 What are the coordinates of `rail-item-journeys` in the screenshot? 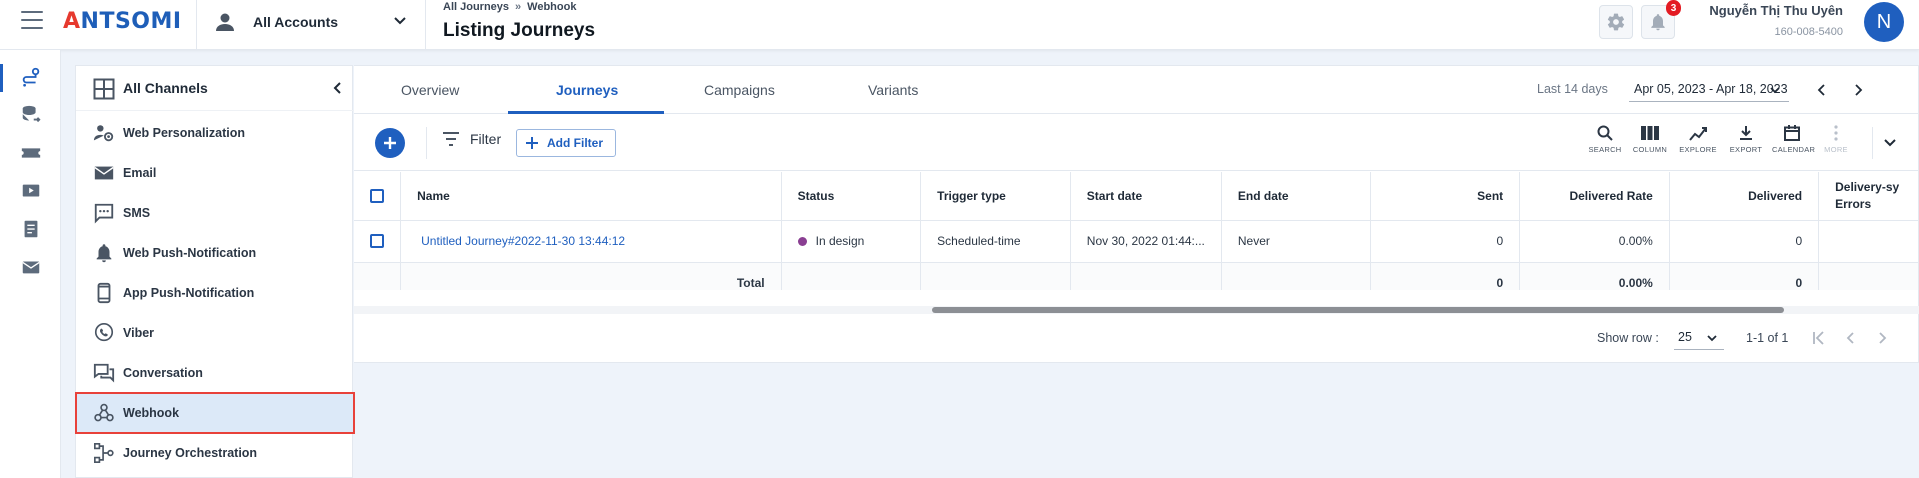 It's located at (30, 77).